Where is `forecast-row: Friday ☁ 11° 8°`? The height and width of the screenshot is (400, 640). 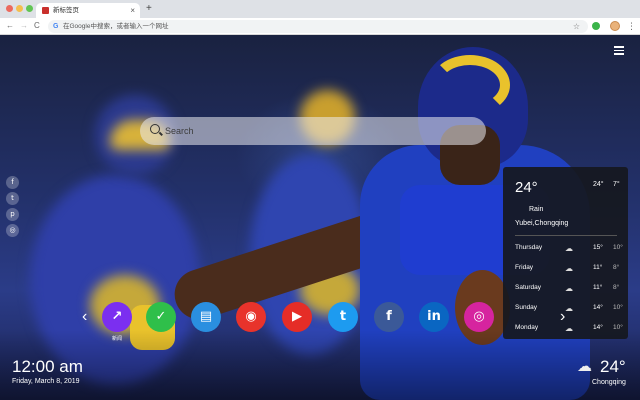
forecast-row: Friday ☁ 11° 8° is located at coordinates (567, 271).